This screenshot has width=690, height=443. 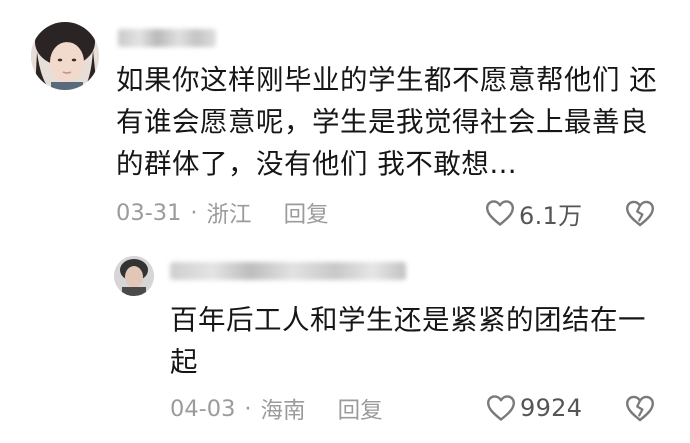 I want to click on like-button: 9924, so click(x=534, y=408).